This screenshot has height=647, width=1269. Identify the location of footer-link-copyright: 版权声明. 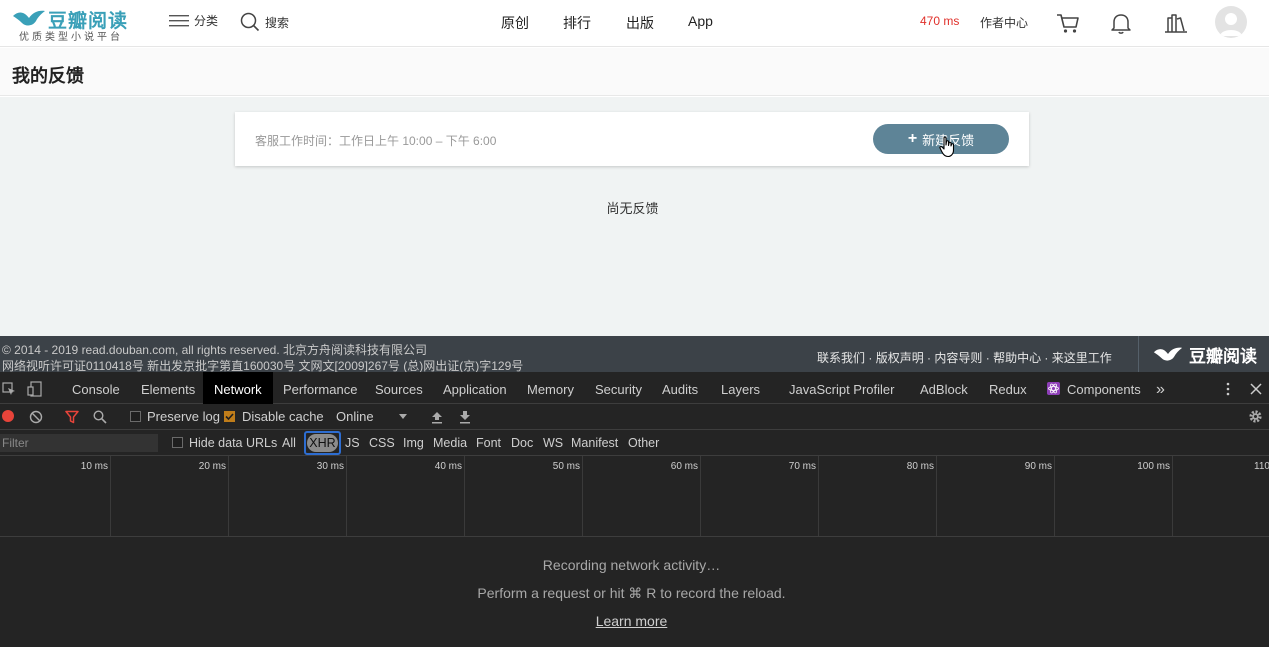
(900, 358).